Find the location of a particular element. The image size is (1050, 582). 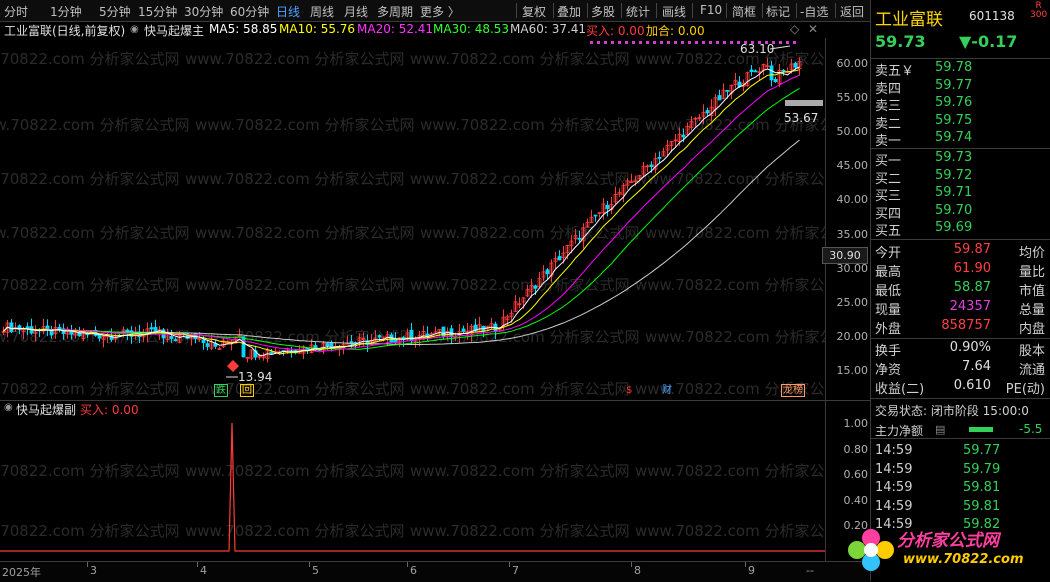

stat-row: 现量 24357 总量 is located at coordinates (961, 308).